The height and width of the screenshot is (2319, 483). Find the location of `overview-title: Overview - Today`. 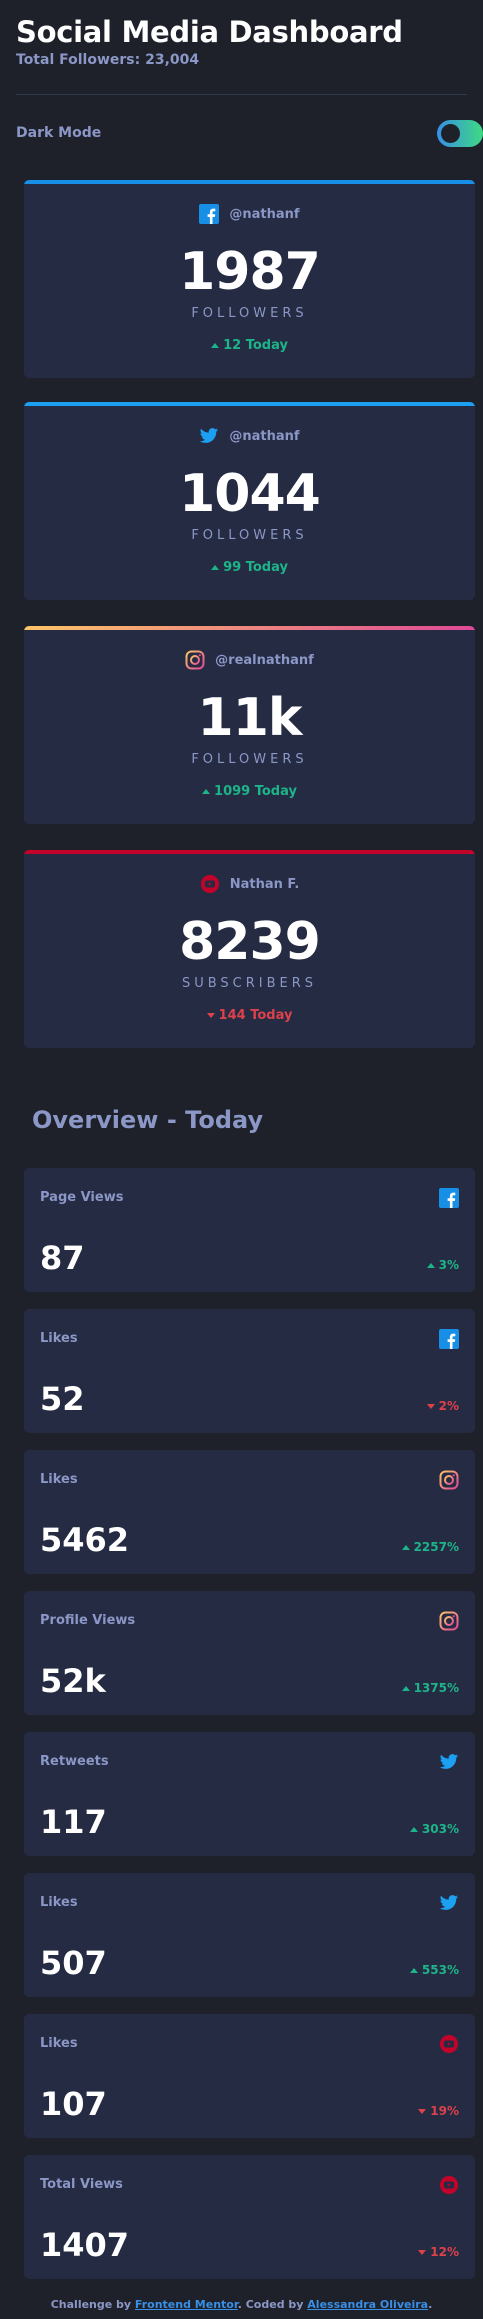

overview-title: Overview - Today is located at coordinates (148, 1120).